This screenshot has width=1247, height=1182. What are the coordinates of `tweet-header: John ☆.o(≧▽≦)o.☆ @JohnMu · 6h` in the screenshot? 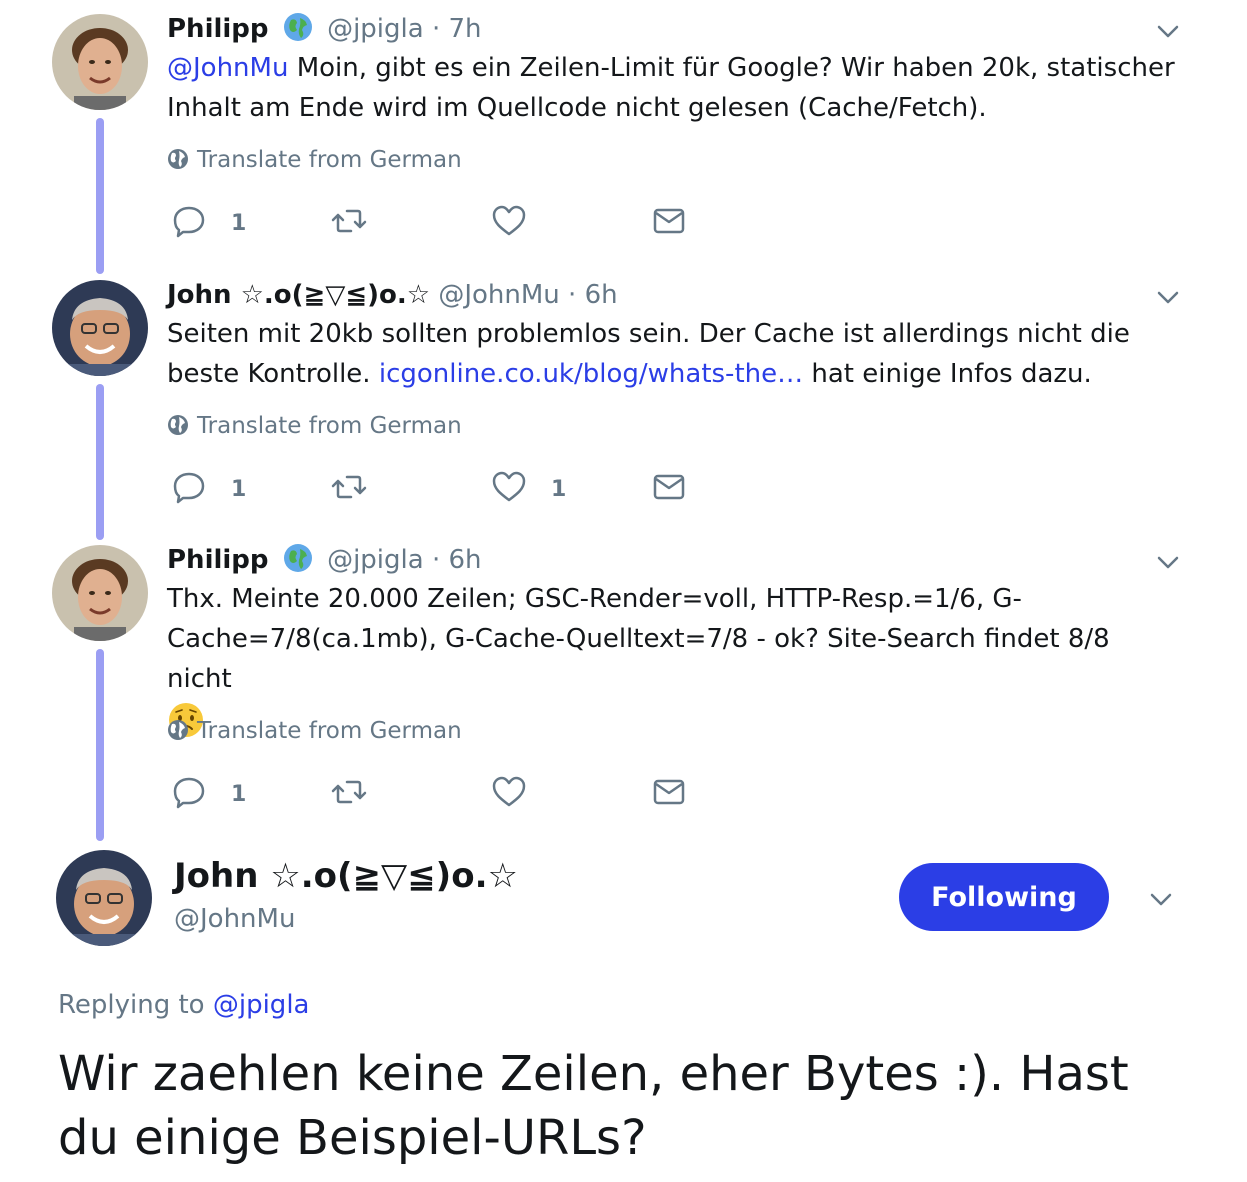 It's located at (392, 295).